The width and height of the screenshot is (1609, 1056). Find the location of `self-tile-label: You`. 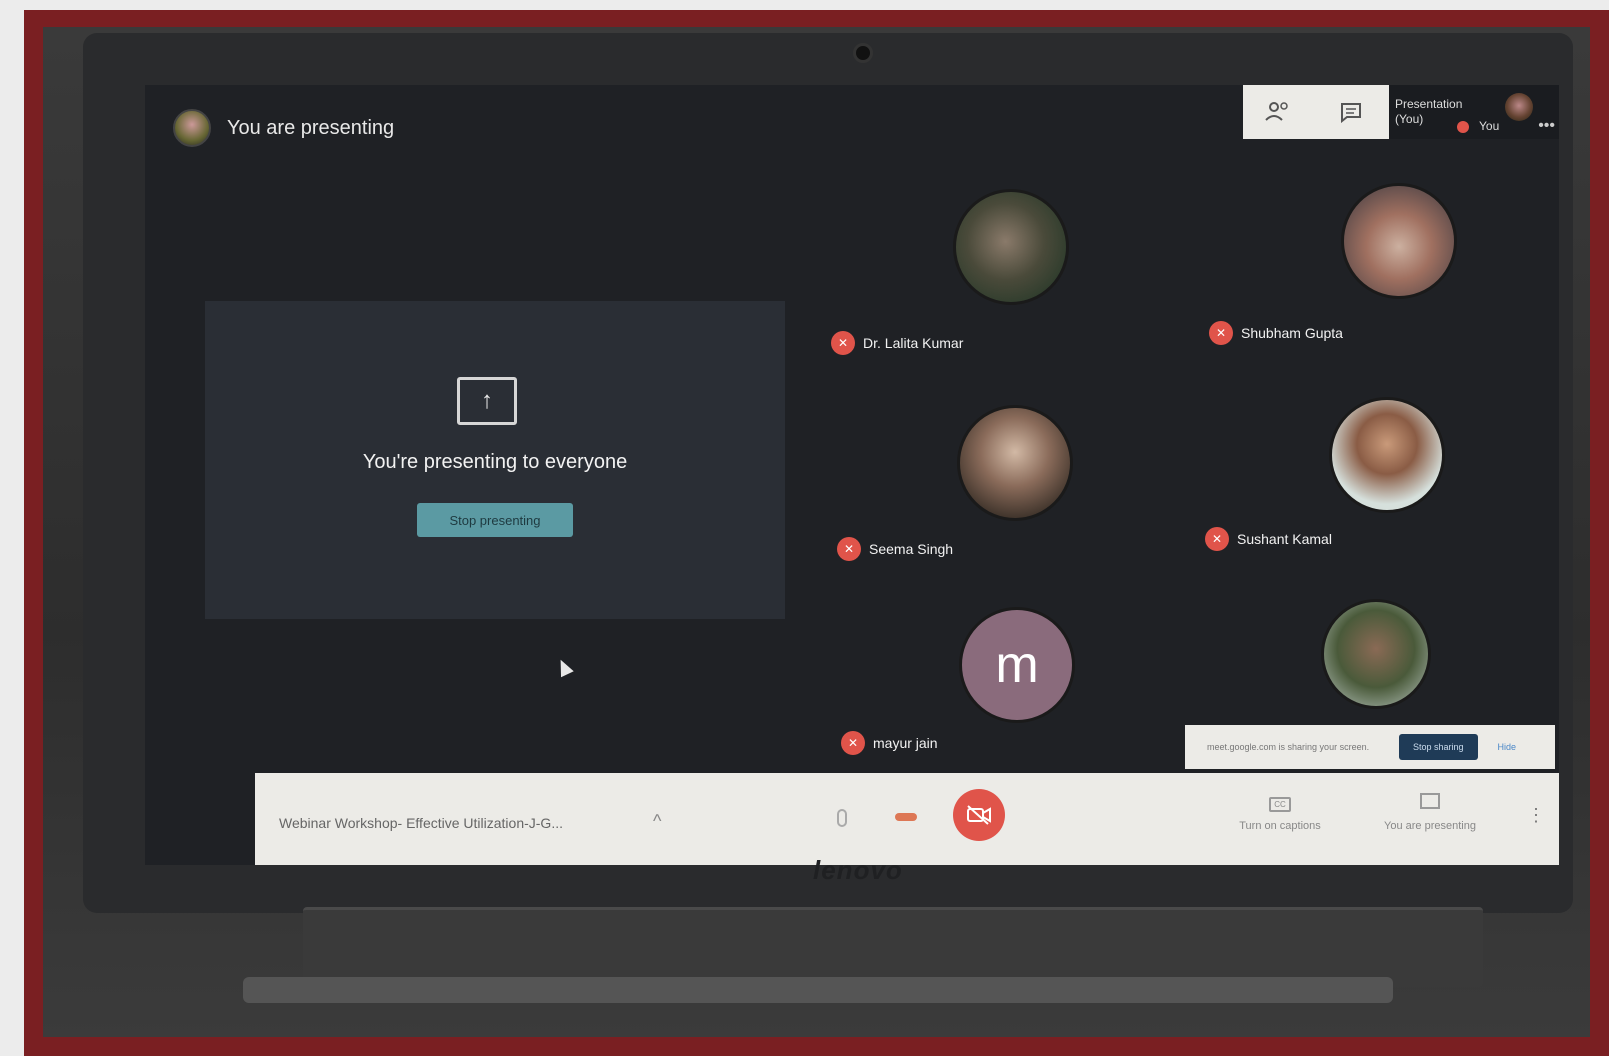

self-tile-label: You is located at coordinates (1489, 126).